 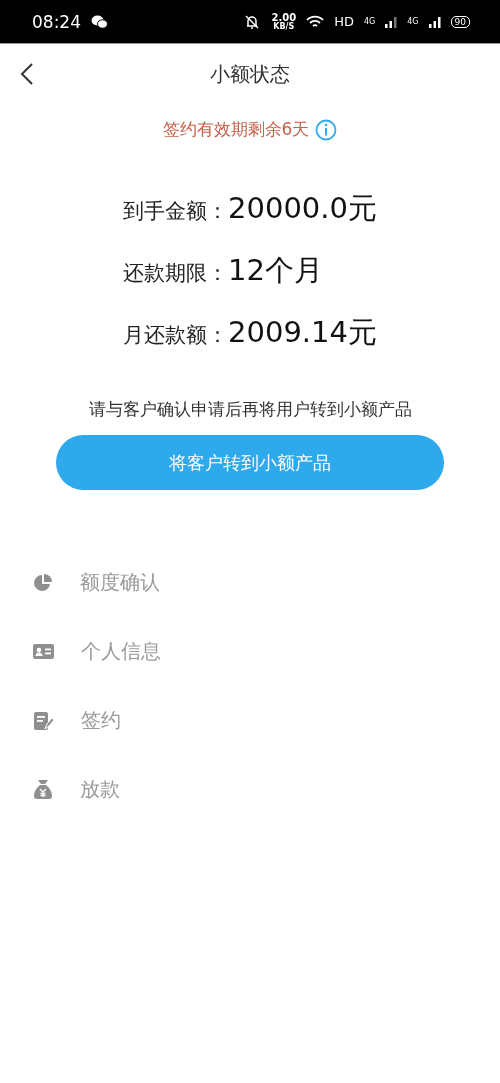 What do you see at coordinates (43, 651) in the screenshot?
I see `id-card-icon` at bounding box center [43, 651].